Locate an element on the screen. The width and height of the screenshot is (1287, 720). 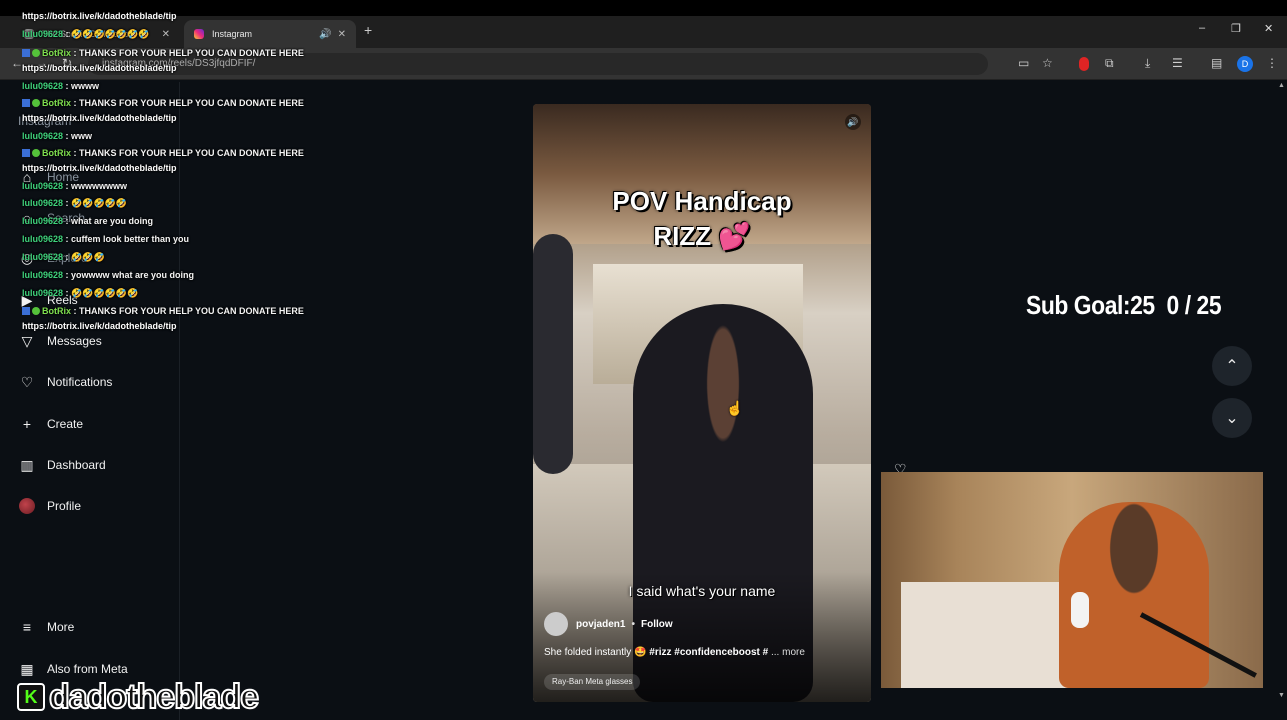
audio-icon: 🔊 is located at coordinates (325, 34).